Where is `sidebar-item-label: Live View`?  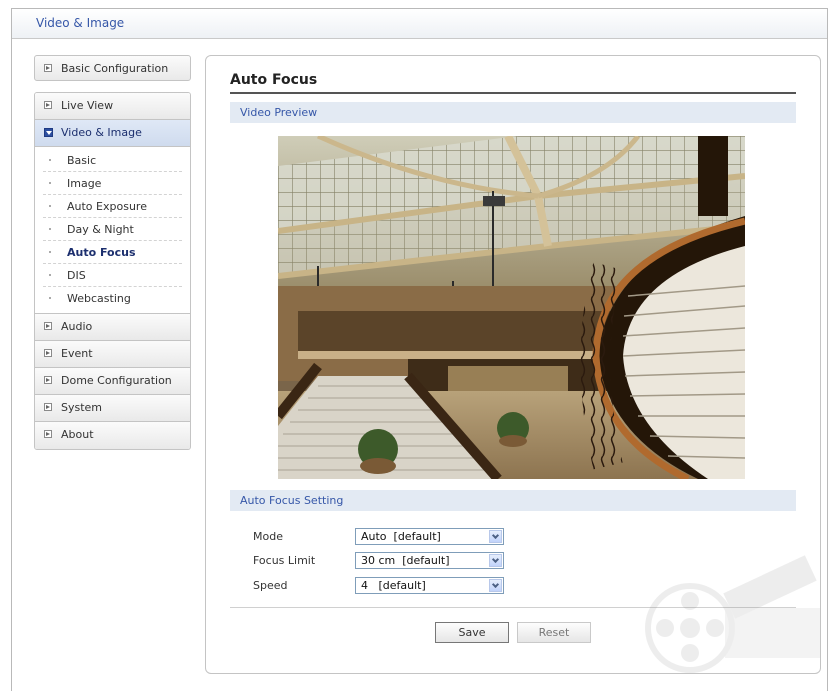 sidebar-item-label: Live View is located at coordinates (87, 105).